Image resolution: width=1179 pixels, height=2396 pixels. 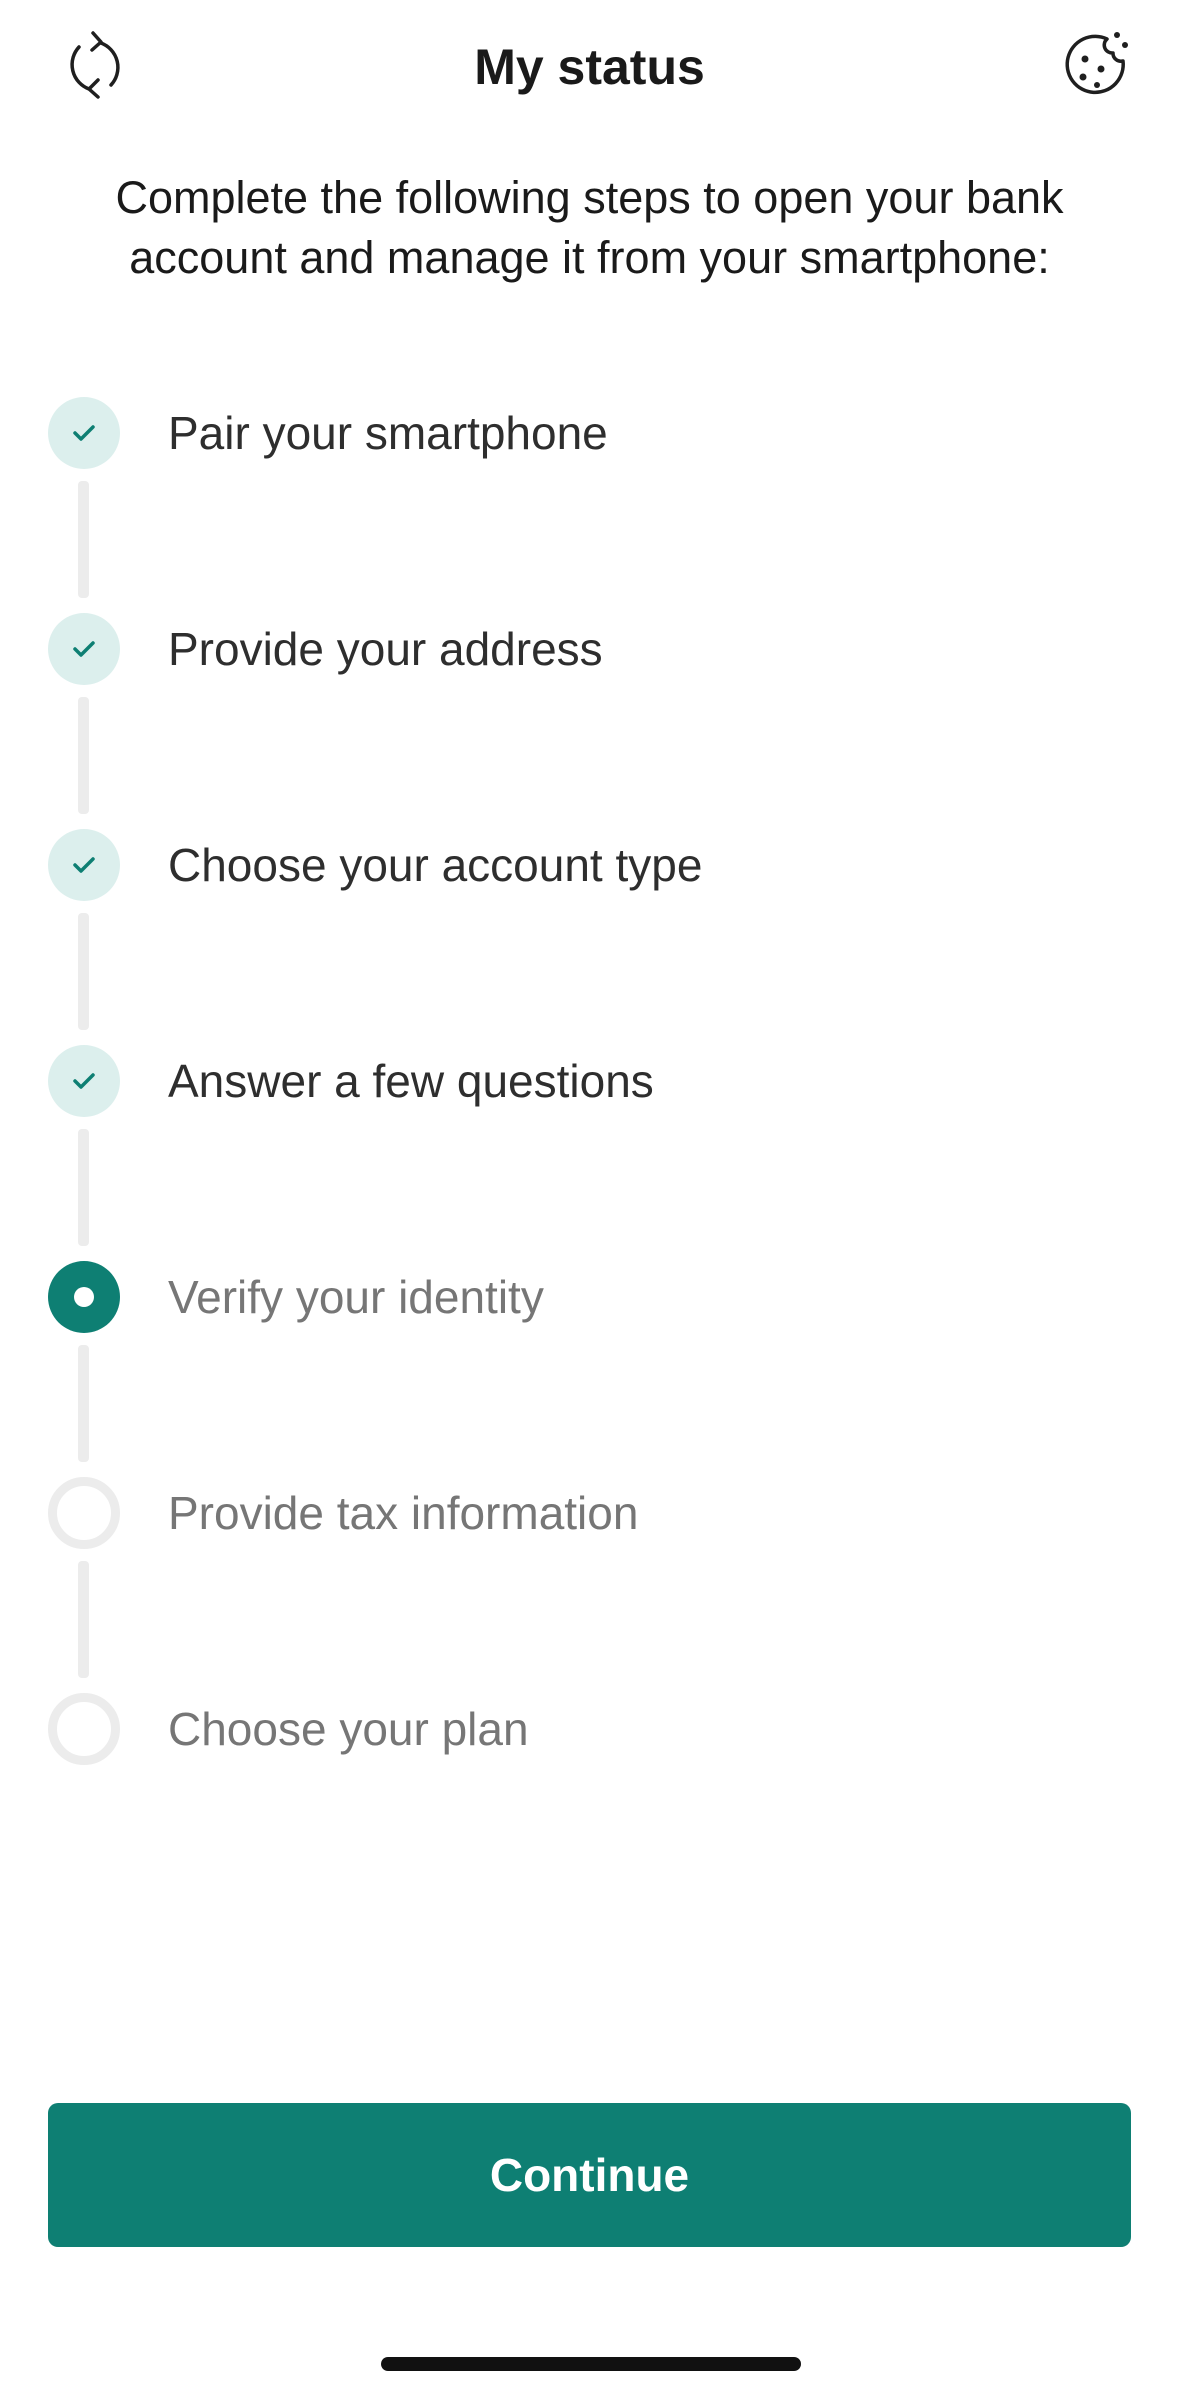 I want to click on continue-button: Continue, so click(x=589, y=2175).